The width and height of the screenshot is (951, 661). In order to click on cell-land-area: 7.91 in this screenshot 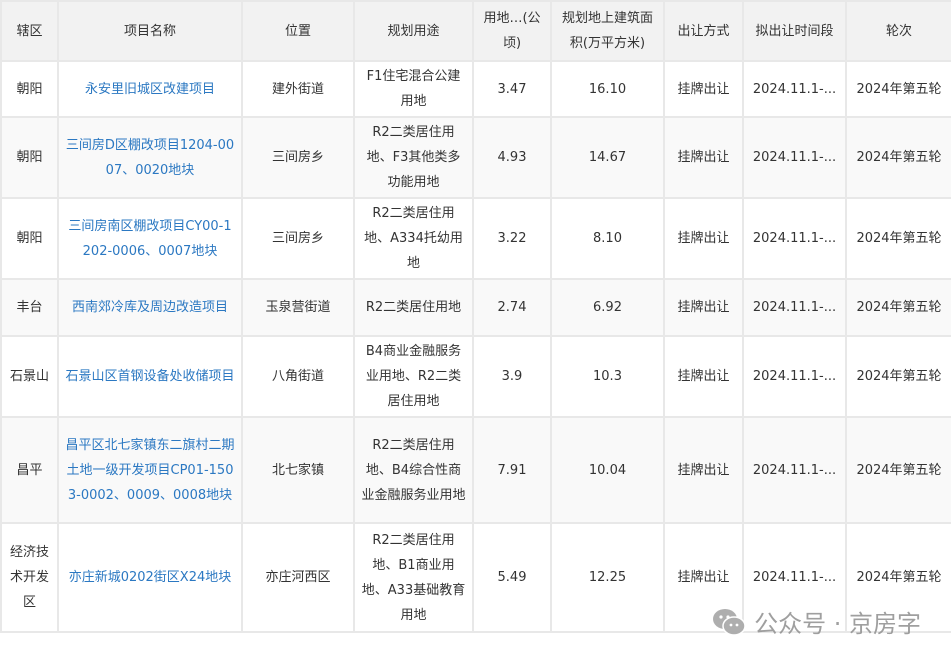, I will do `click(512, 470)`.